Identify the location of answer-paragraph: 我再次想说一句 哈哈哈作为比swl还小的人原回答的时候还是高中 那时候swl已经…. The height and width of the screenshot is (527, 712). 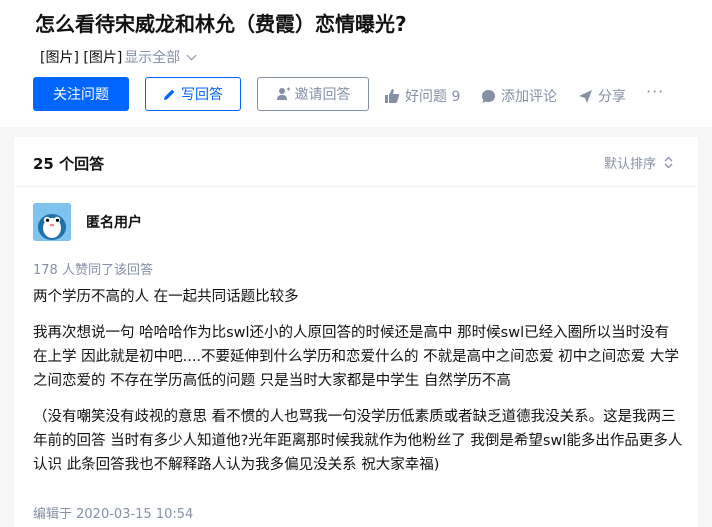
(356, 357).